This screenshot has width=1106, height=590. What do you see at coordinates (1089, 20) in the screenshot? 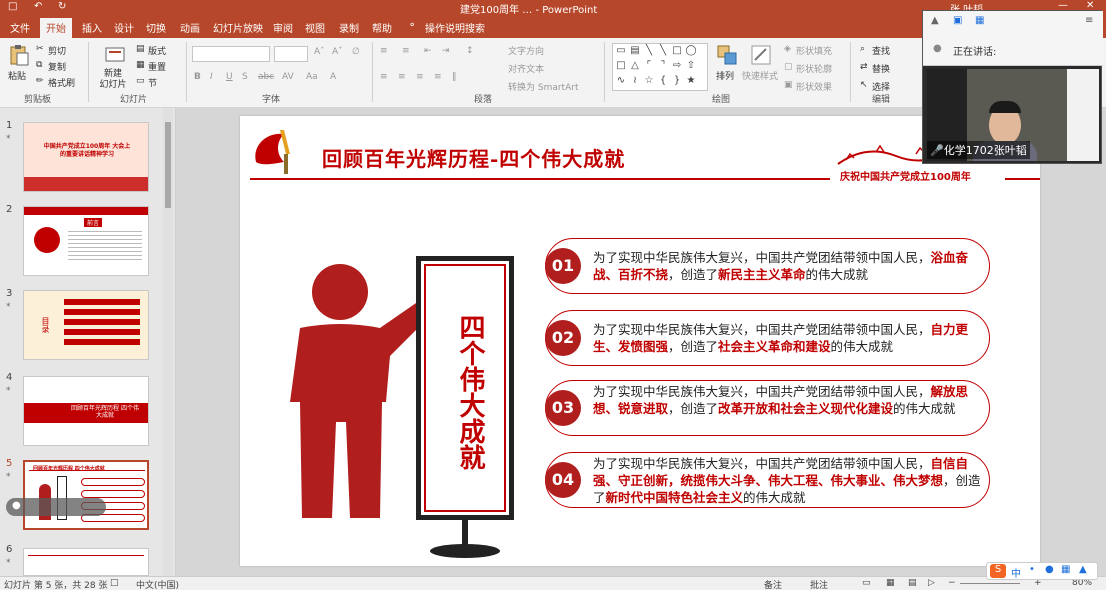
I see `menu-icon: ≡` at bounding box center [1089, 20].